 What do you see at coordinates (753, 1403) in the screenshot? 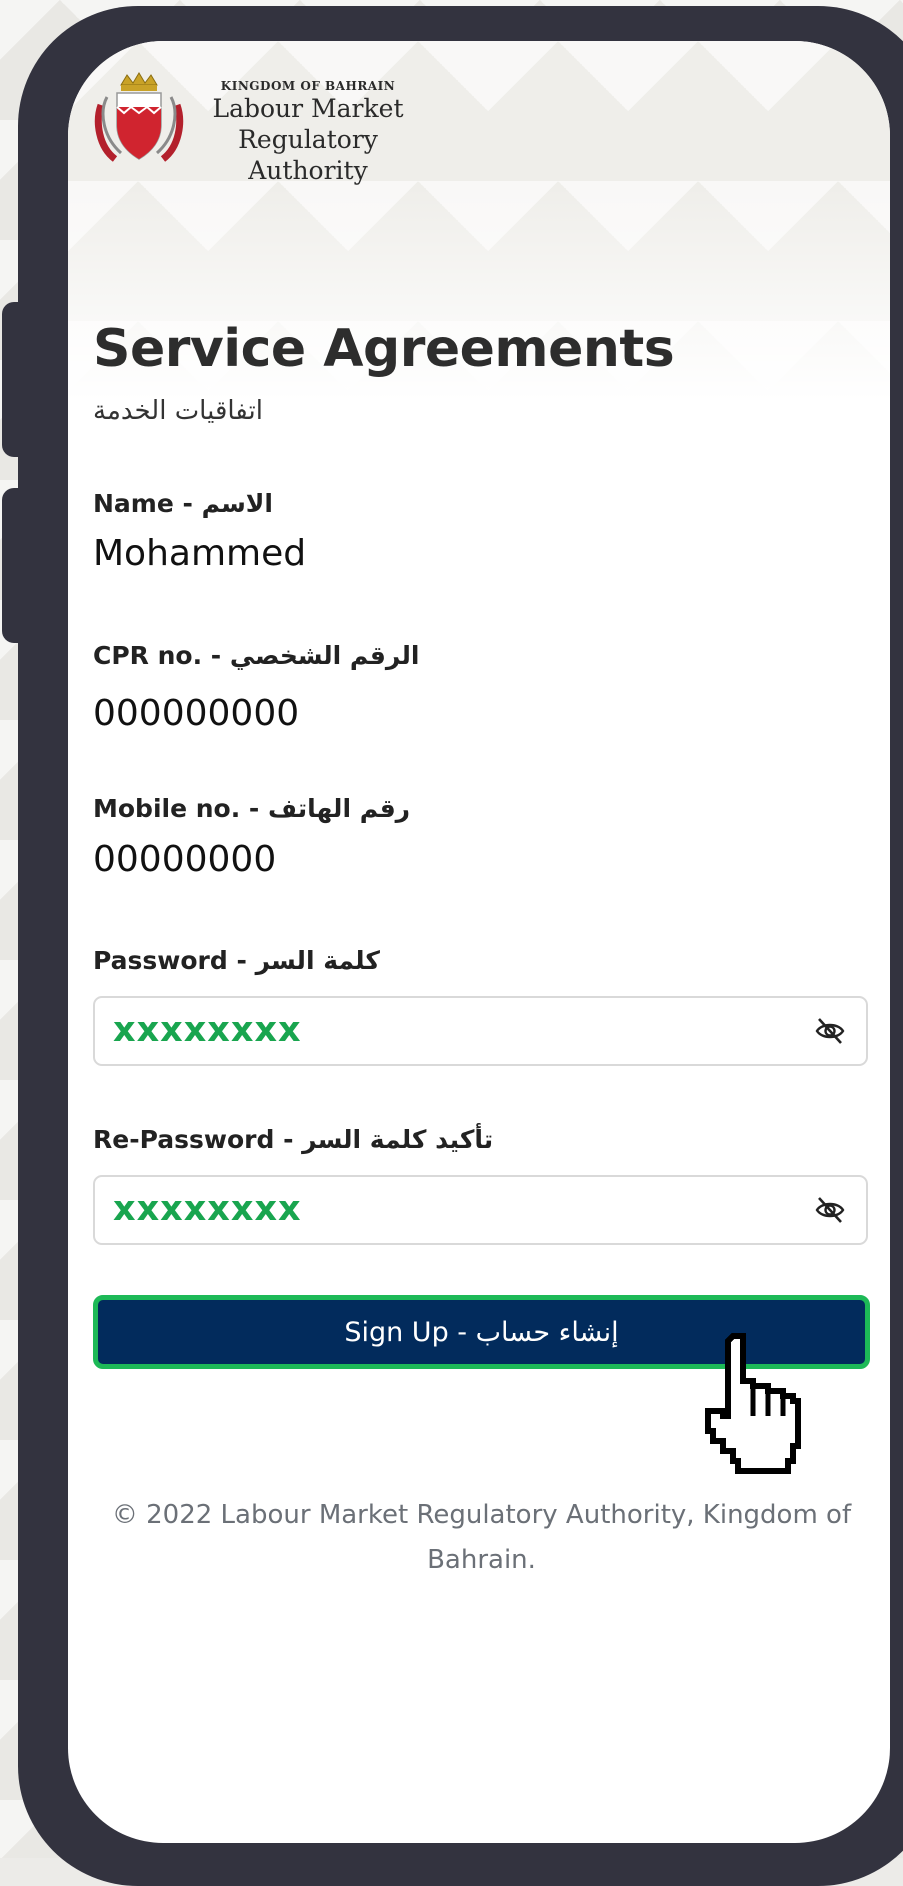
I see `hand-pointer-cursor-icon` at bounding box center [753, 1403].